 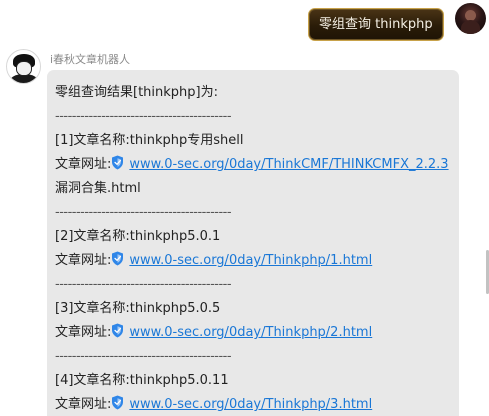 I want to click on bot-name: i春秋文章机器人, so click(x=90, y=59).